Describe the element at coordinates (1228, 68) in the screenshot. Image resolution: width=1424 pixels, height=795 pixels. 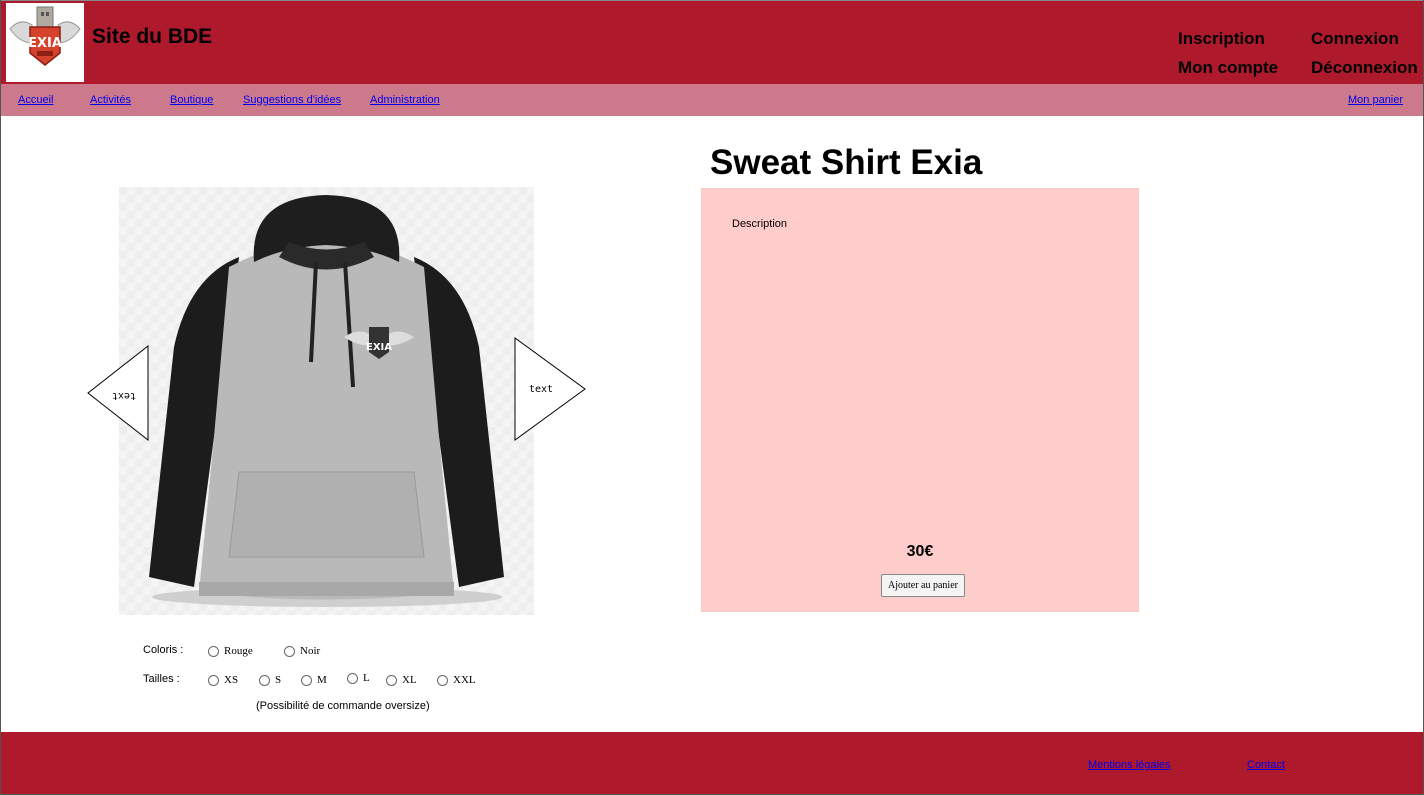
I see `mon-compte-link: Mon compte` at that location.